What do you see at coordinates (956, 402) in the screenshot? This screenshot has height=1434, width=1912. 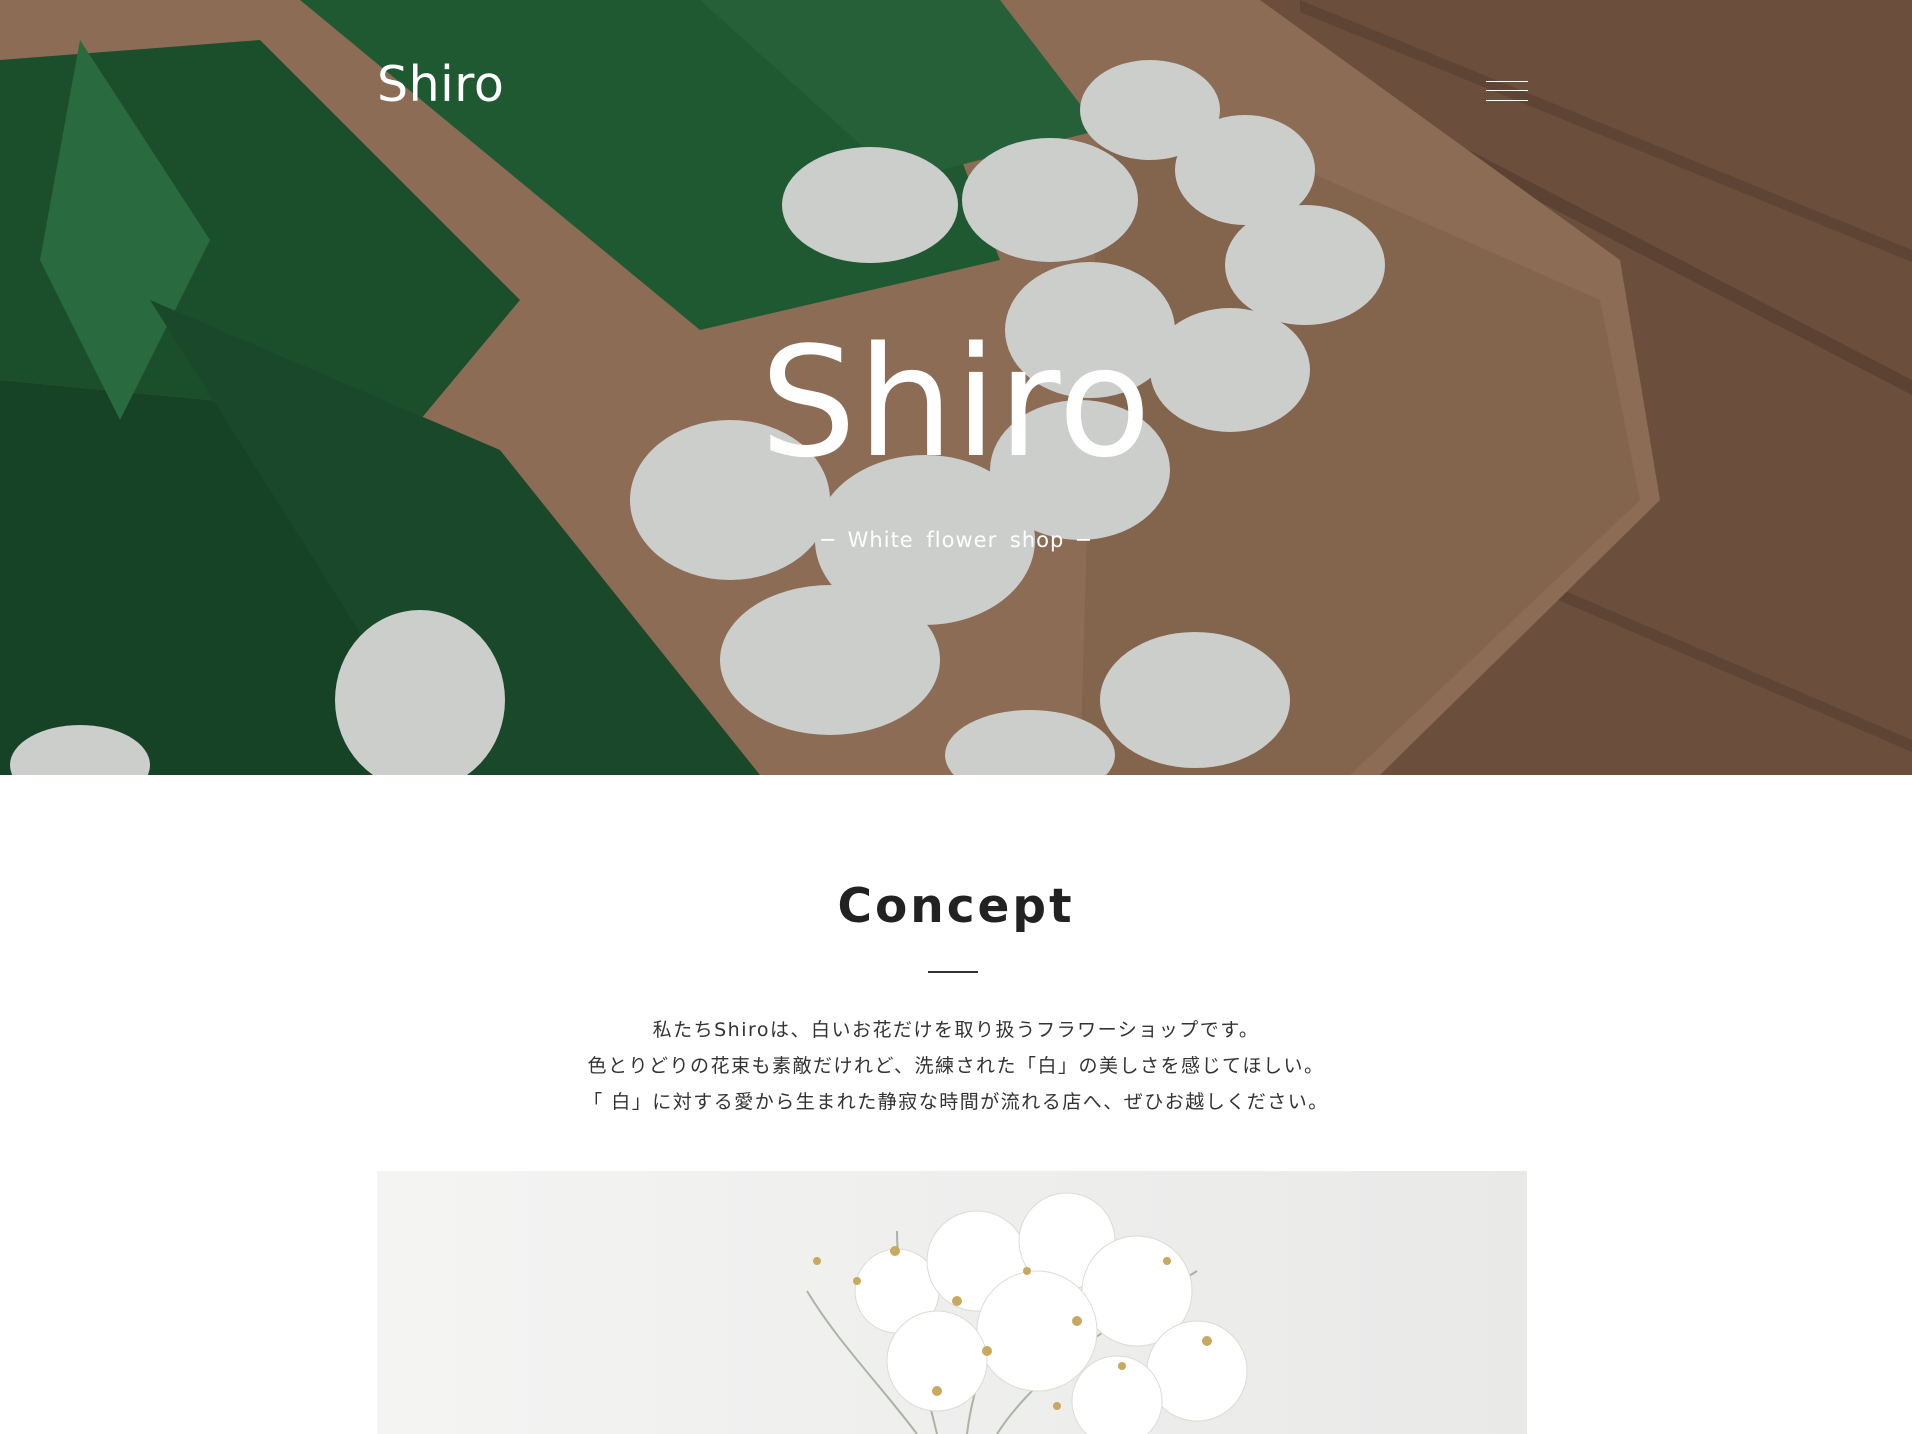 I see `hero-title: Shiro` at bounding box center [956, 402].